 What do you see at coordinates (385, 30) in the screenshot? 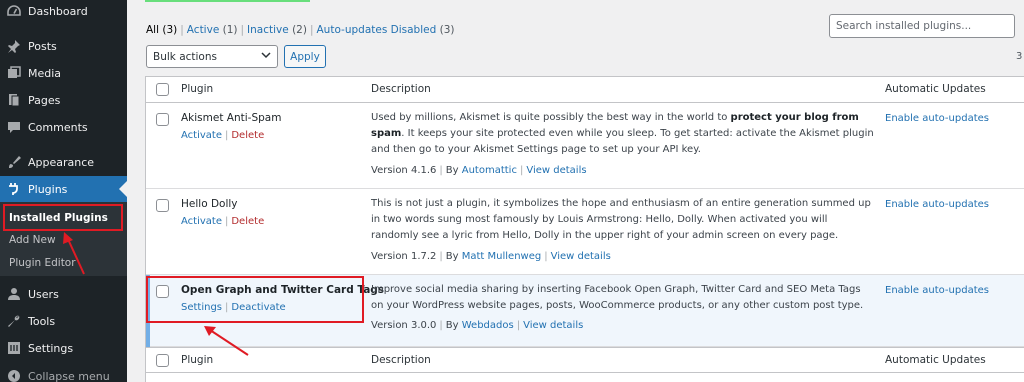
I see `filter-auto-updates-disabled: Auto-updates Disabled (3)` at bounding box center [385, 30].